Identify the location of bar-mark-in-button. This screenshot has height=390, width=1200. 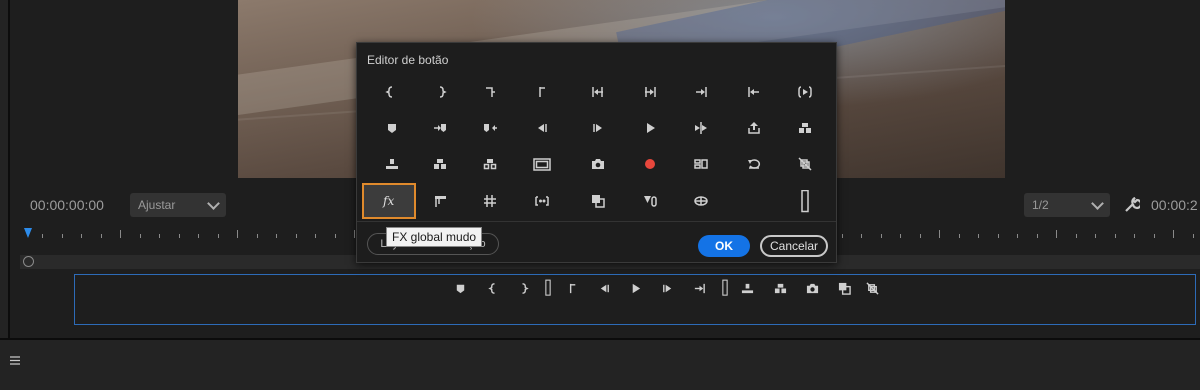
(494, 288).